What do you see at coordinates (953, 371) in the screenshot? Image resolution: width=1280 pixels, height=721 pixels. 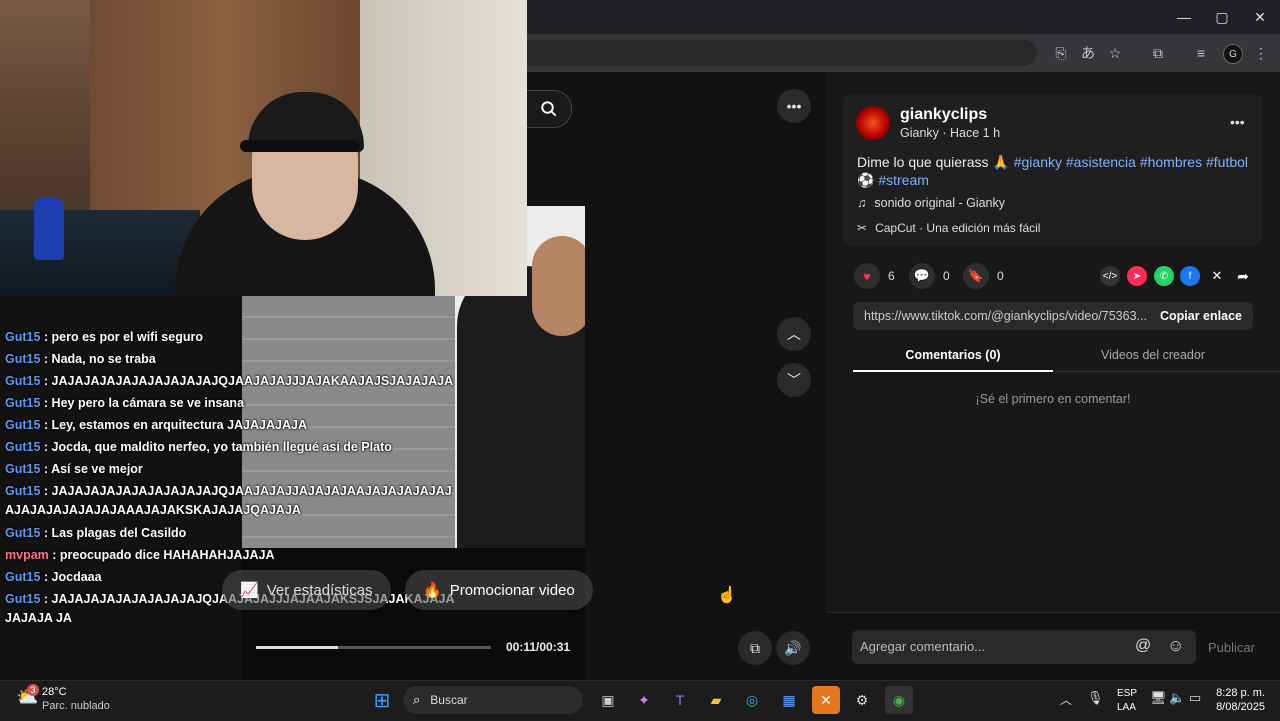 I see `tab-active-indicator` at bounding box center [953, 371].